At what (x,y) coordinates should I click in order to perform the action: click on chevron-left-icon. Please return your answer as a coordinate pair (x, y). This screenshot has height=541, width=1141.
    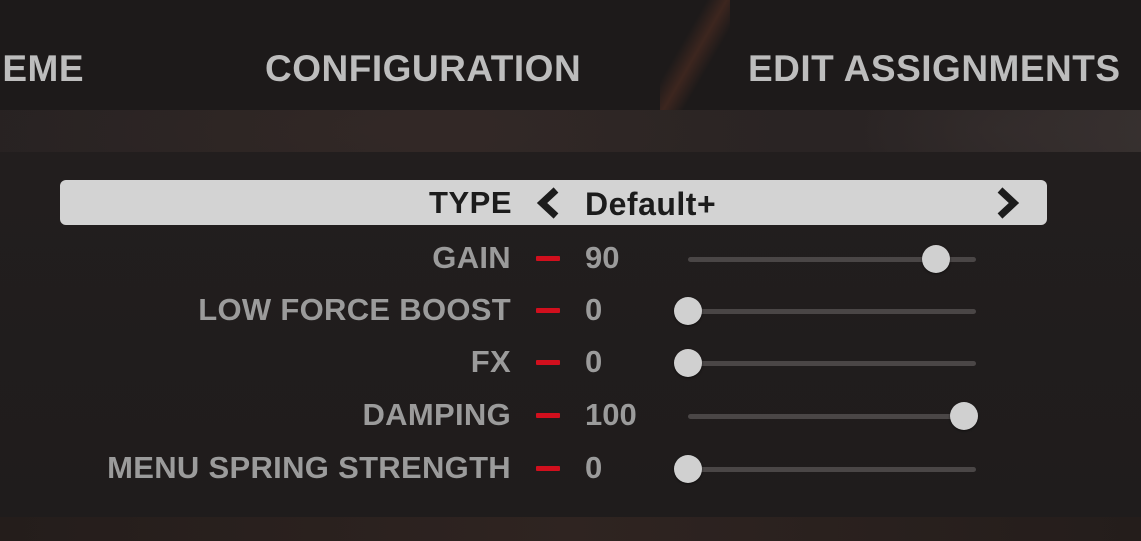
    Looking at the image, I should click on (549, 203).